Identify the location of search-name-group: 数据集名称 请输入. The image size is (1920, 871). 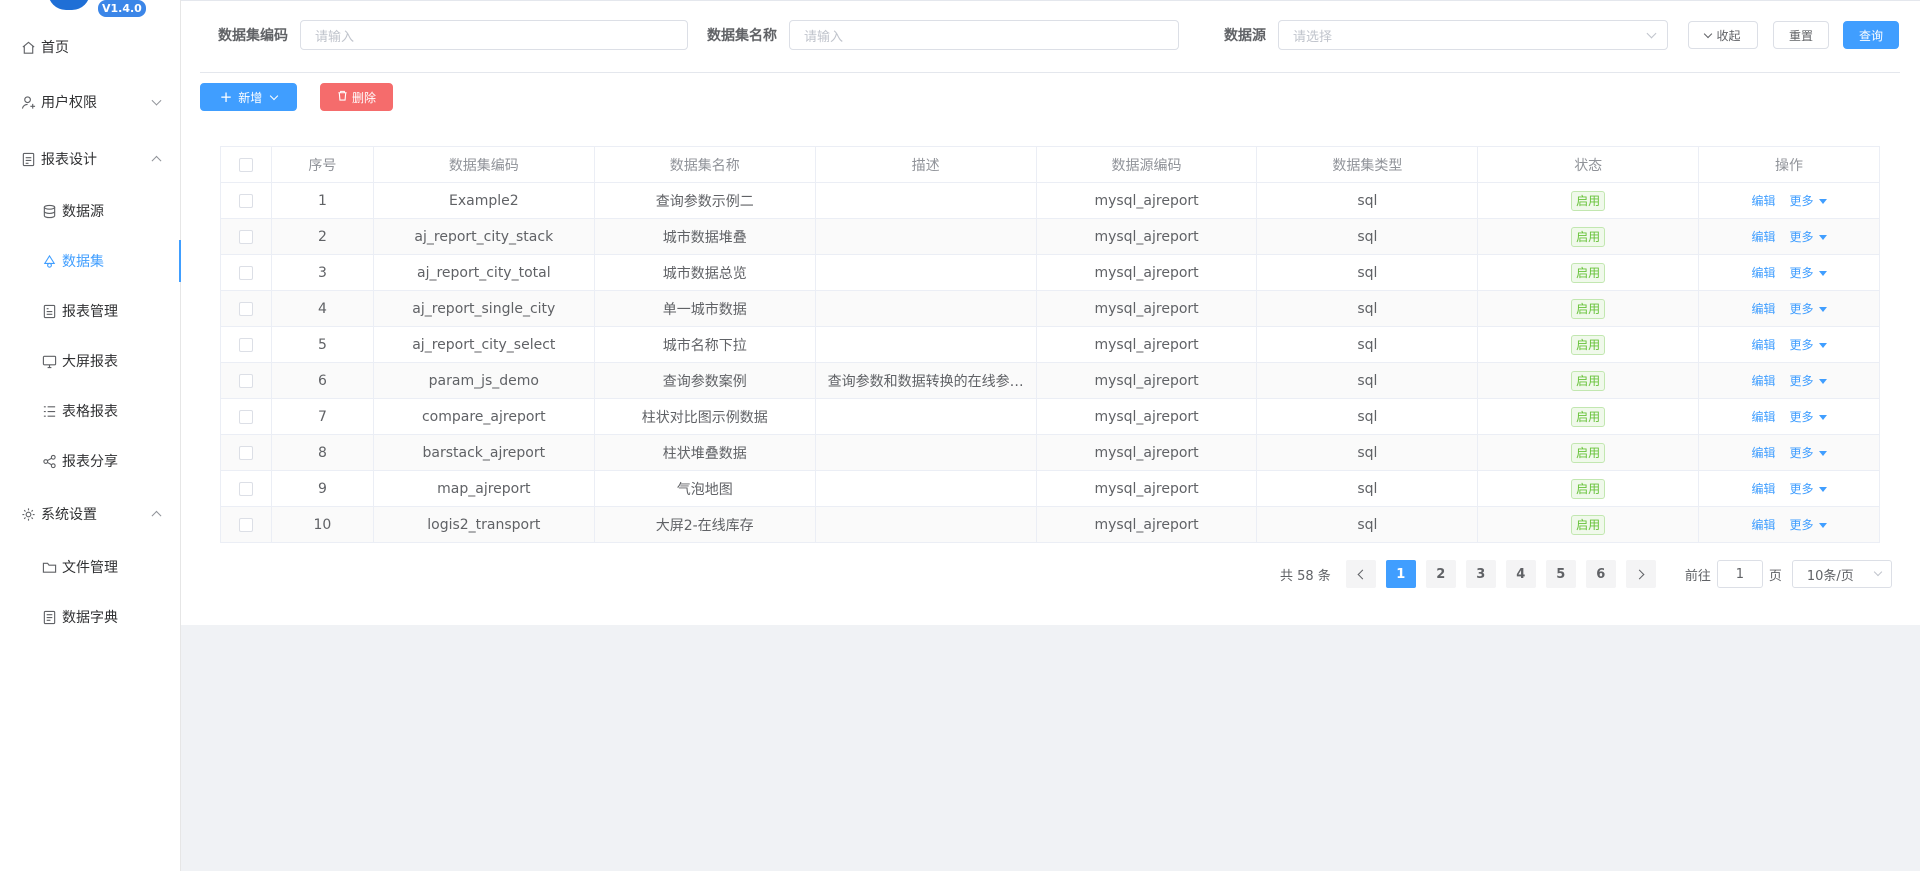
(943, 35).